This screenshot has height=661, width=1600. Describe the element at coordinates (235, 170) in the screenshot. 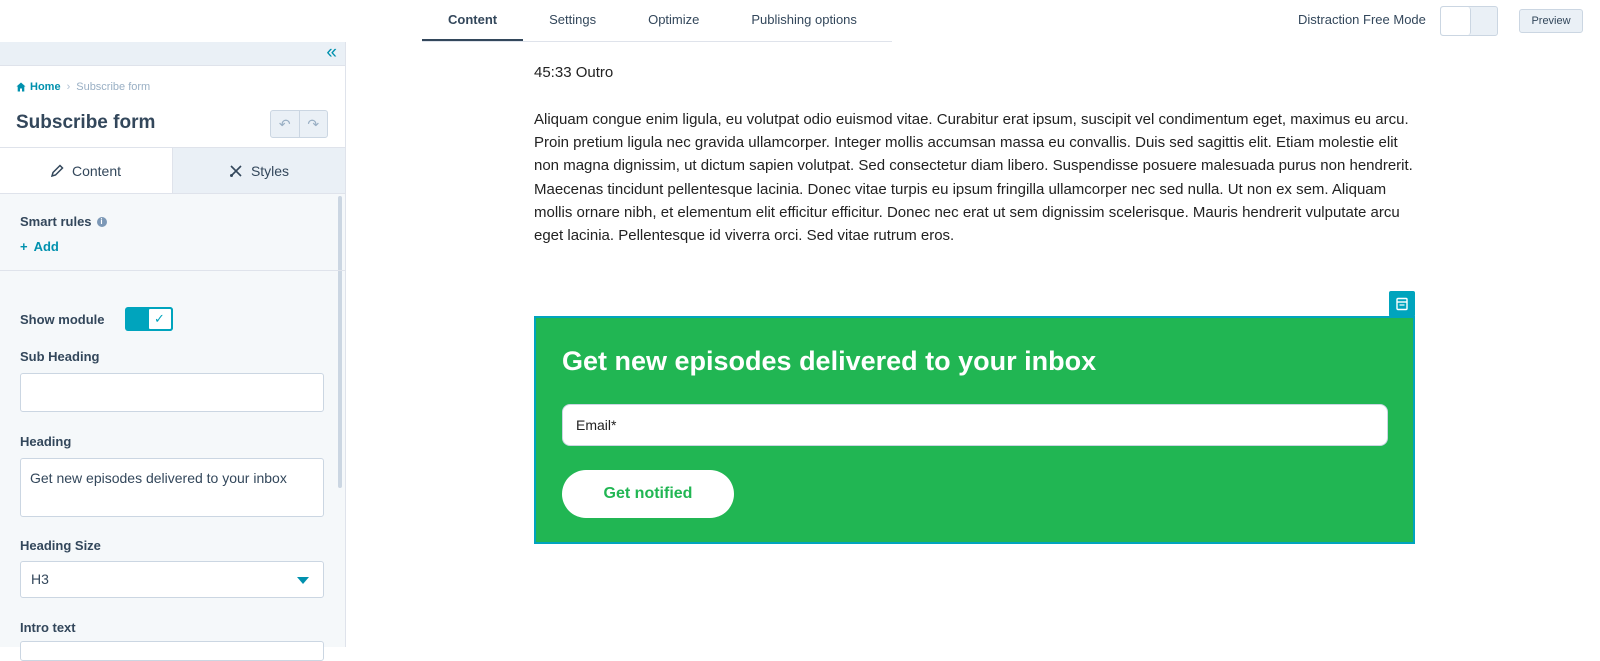

I see `styles-icon` at that location.